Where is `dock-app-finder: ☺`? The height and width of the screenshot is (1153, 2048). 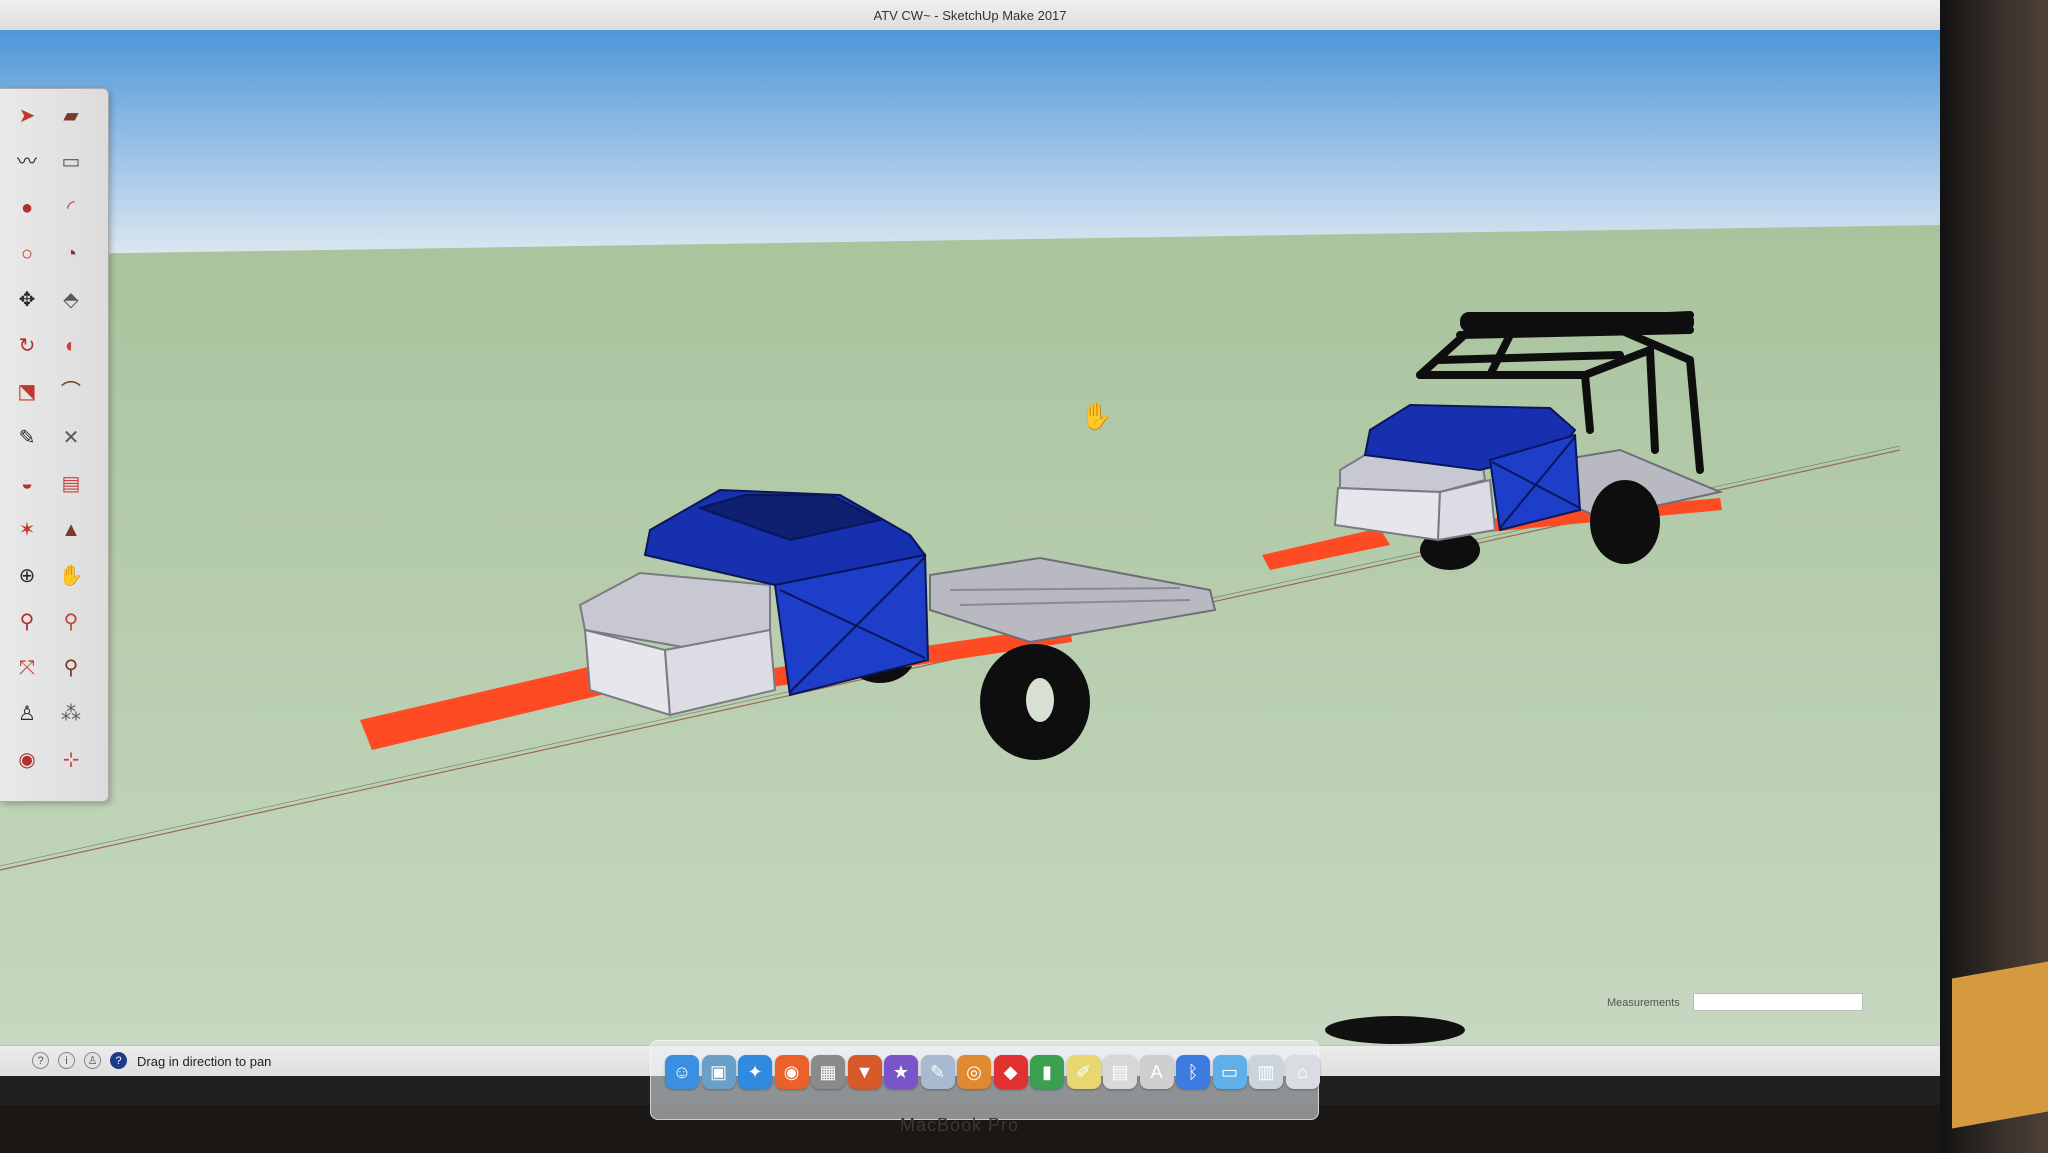
dock-app-finder: ☺ is located at coordinates (682, 1072).